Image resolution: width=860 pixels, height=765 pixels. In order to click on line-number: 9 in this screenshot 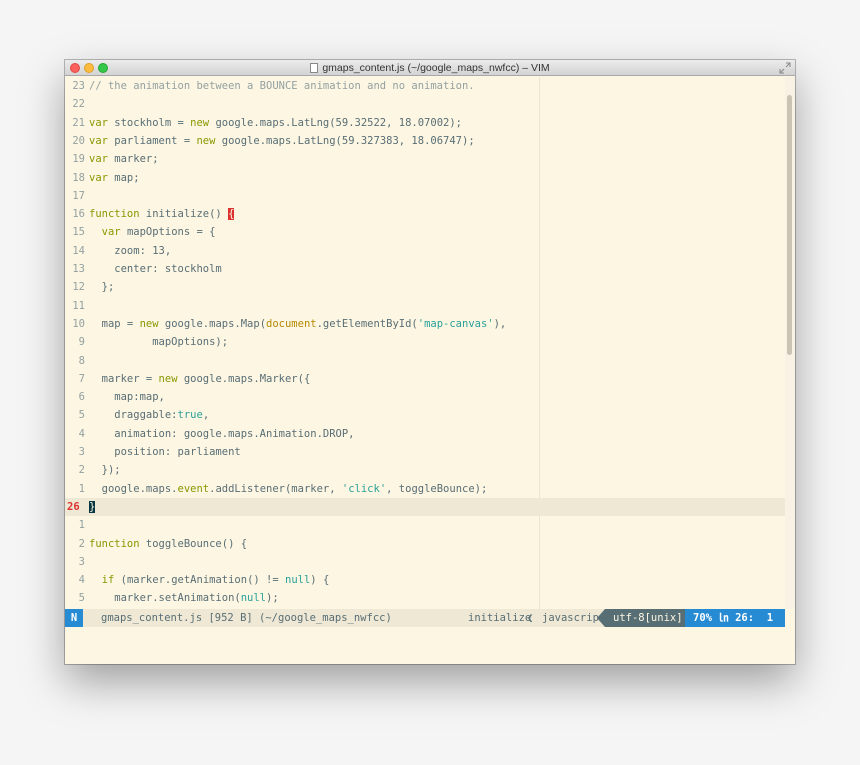, I will do `click(81, 342)`.